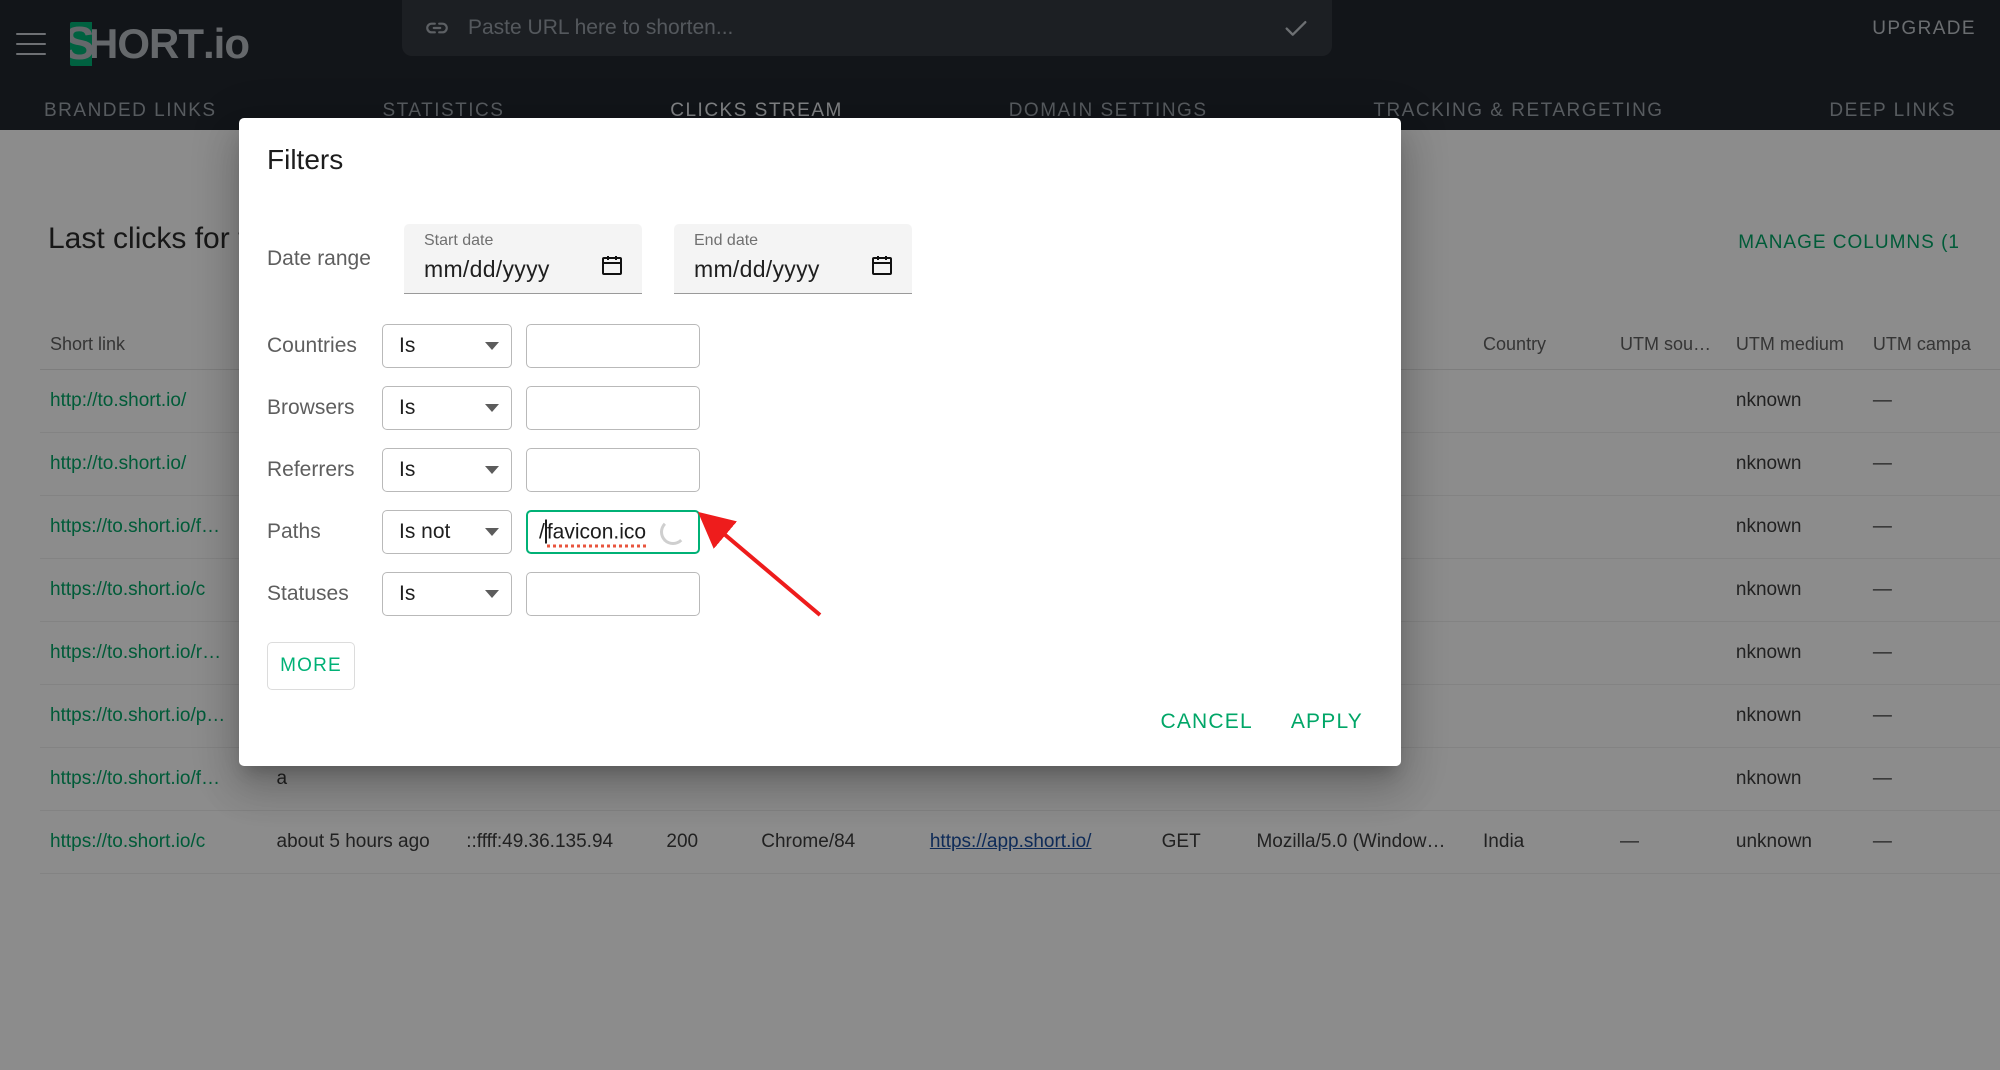 This screenshot has width=2000, height=1070. Describe the element at coordinates (311, 469) in the screenshot. I see `filter-label: Referrers` at that location.